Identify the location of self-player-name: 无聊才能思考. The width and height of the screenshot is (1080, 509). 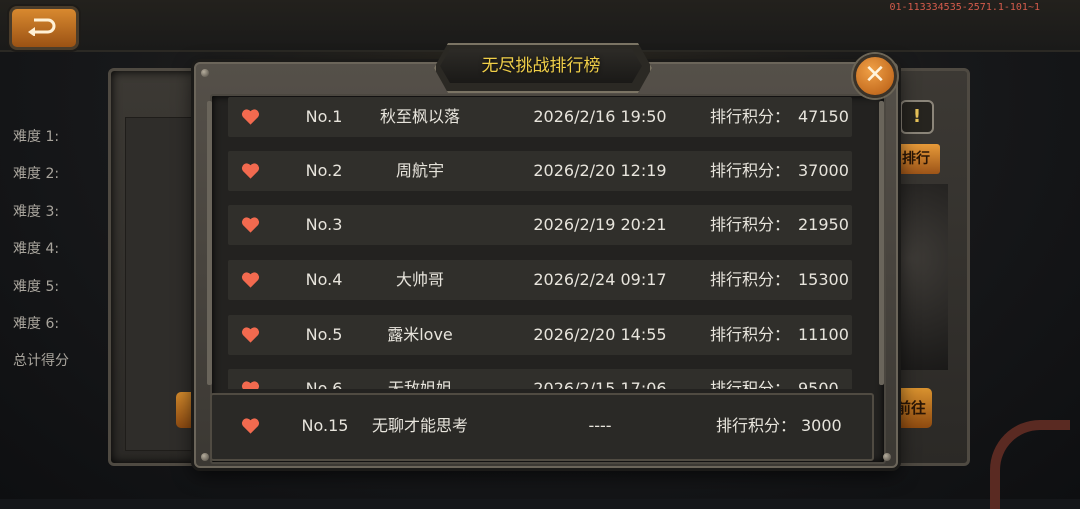
(419, 425).